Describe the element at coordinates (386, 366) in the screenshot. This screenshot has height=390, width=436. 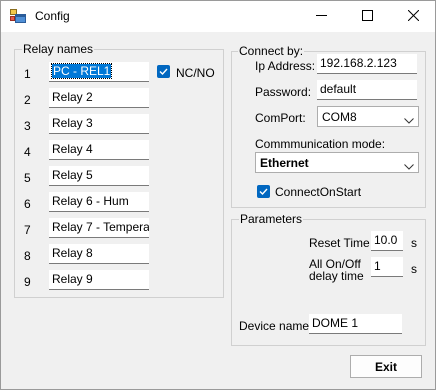
I see `exit-button: Exit` at that location.